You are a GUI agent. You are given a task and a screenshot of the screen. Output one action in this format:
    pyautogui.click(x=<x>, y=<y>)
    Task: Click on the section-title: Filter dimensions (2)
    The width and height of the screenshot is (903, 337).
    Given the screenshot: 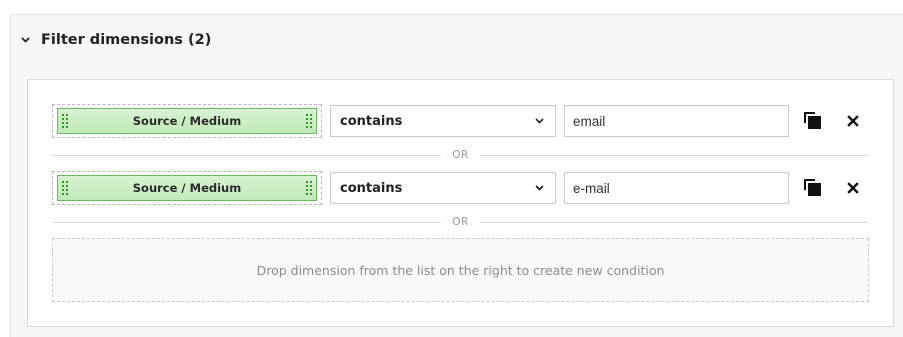 What is the action you would take?
    pyautogui.click(x=126, y=40)
    